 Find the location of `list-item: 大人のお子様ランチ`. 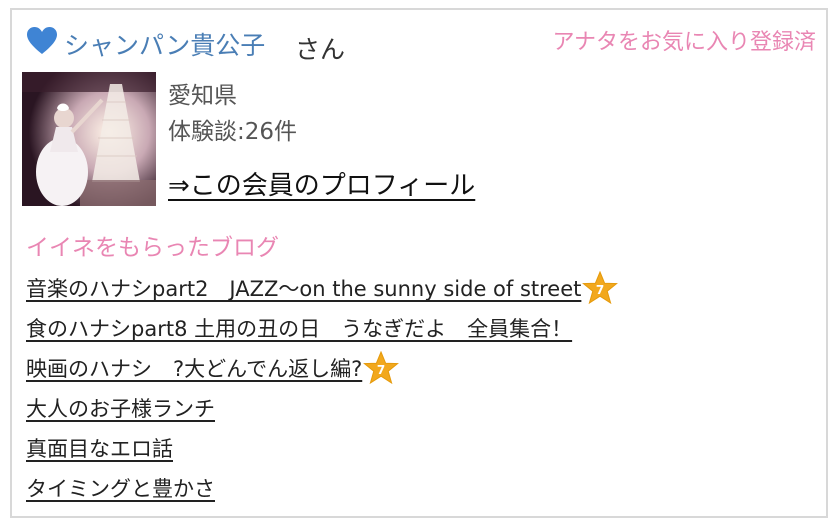

list-item: 大人のお子様ランチ is located at coordinates (322, 408).